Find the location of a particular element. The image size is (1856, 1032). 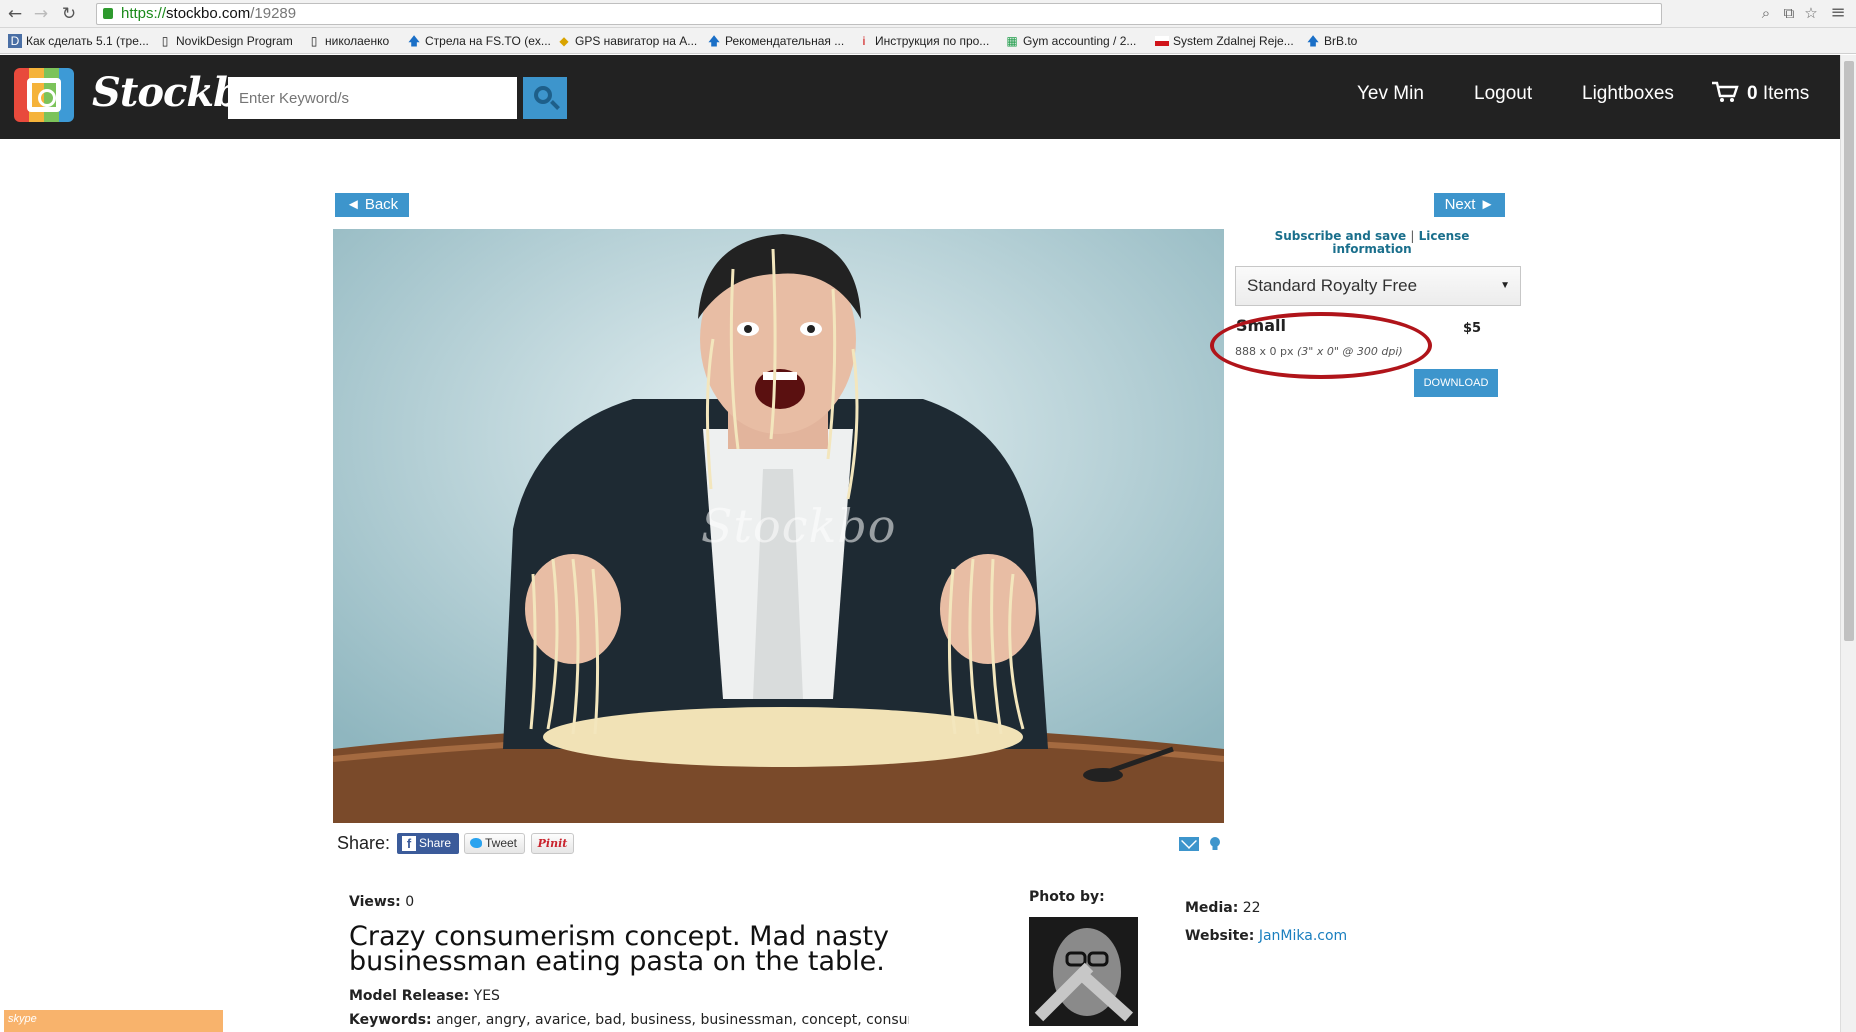

keywords-label: Keywords: is located at coordinates (390, 1020).